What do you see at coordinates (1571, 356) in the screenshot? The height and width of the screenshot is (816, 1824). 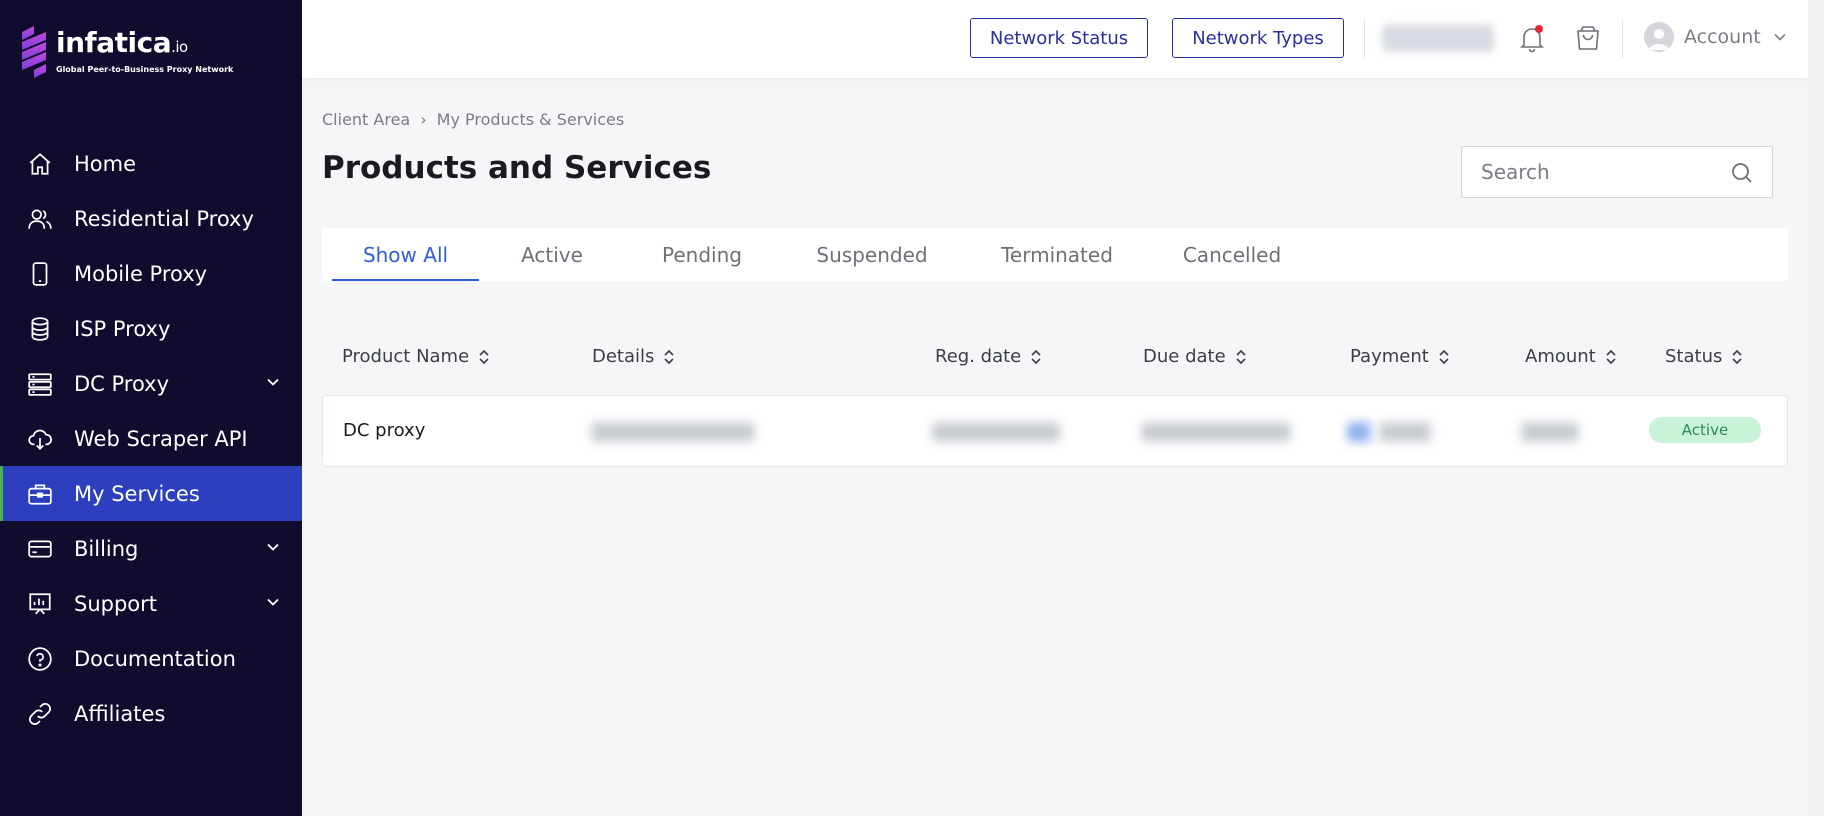 I see `column-amount: Amount` at bounding box center [1571, 356].